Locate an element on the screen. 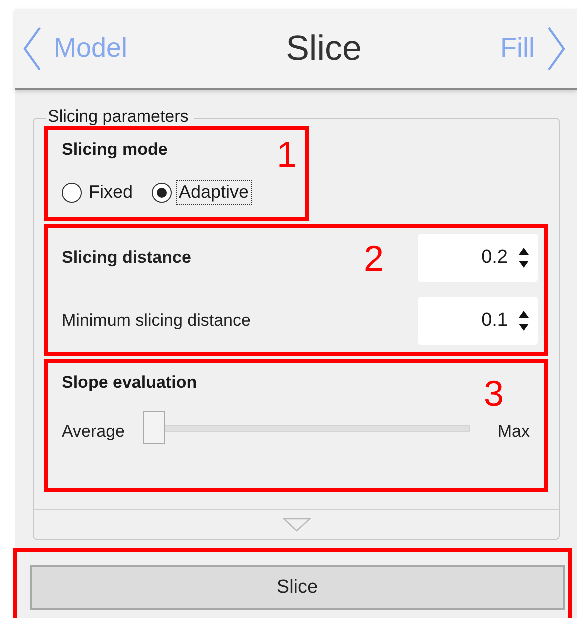 This screenshot has height=618, width=577. number-field: 0.1 is located at coordinates (478, 321).